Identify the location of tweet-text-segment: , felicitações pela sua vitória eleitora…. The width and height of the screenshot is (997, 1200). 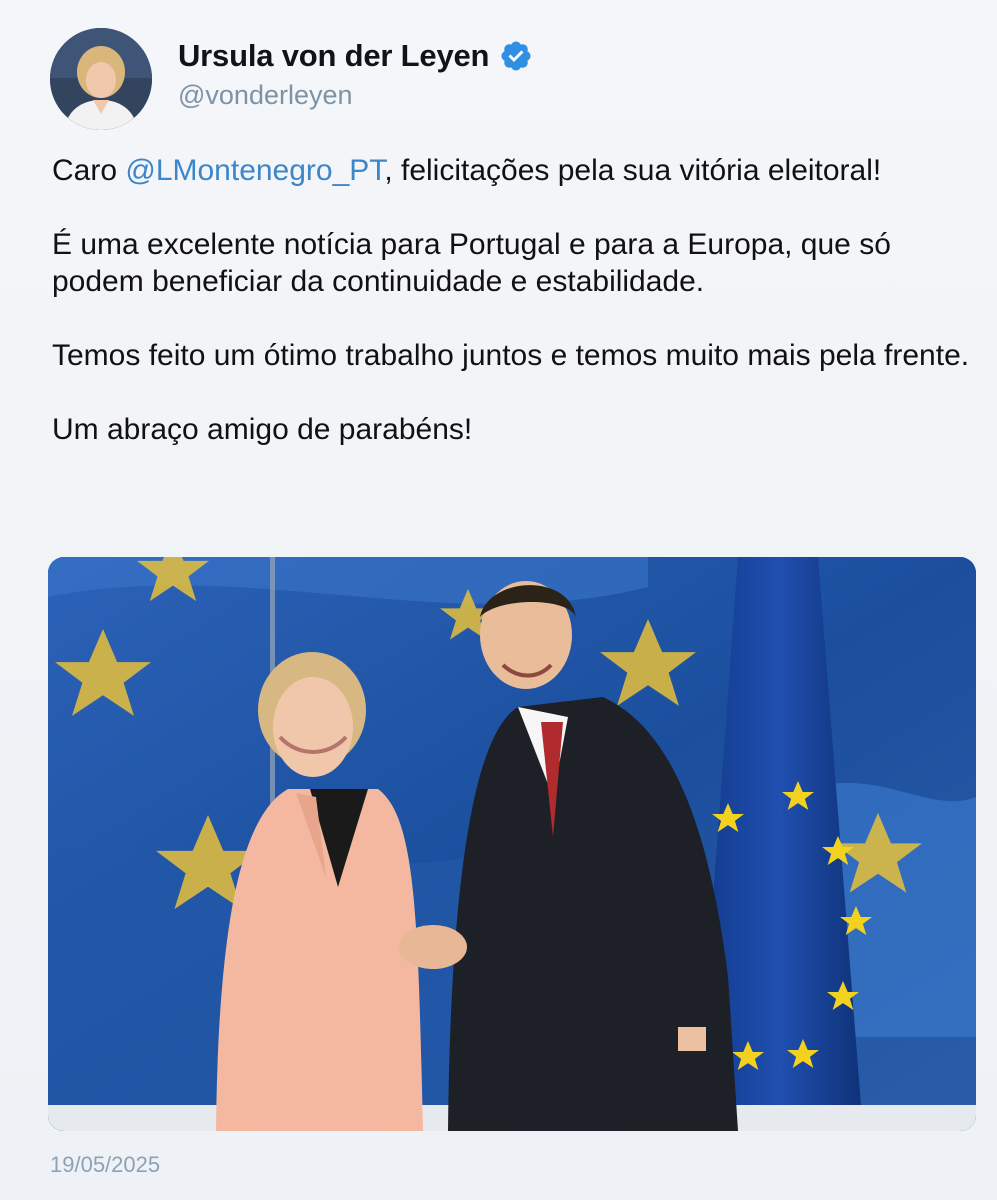
(633, 170).